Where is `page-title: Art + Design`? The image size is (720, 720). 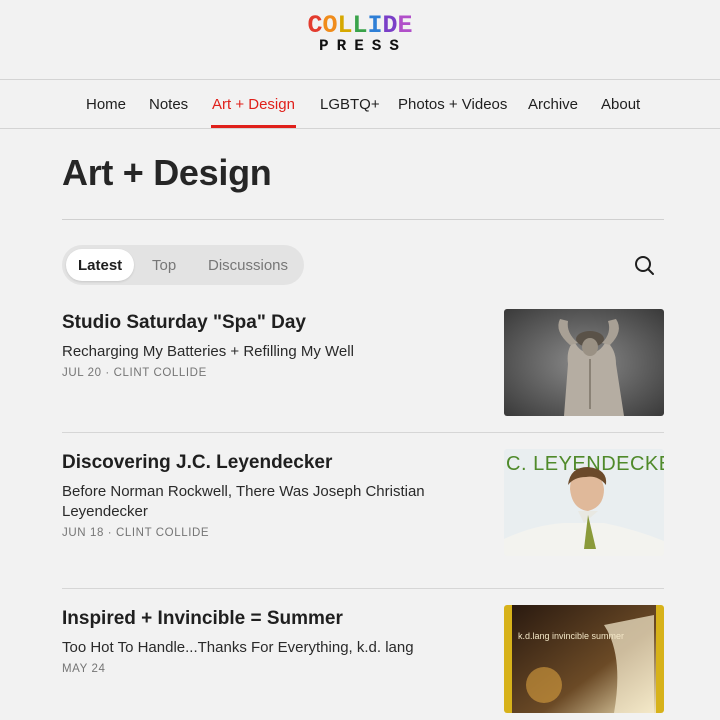
page-title: Art + Design is located at coordinates (167, 172).